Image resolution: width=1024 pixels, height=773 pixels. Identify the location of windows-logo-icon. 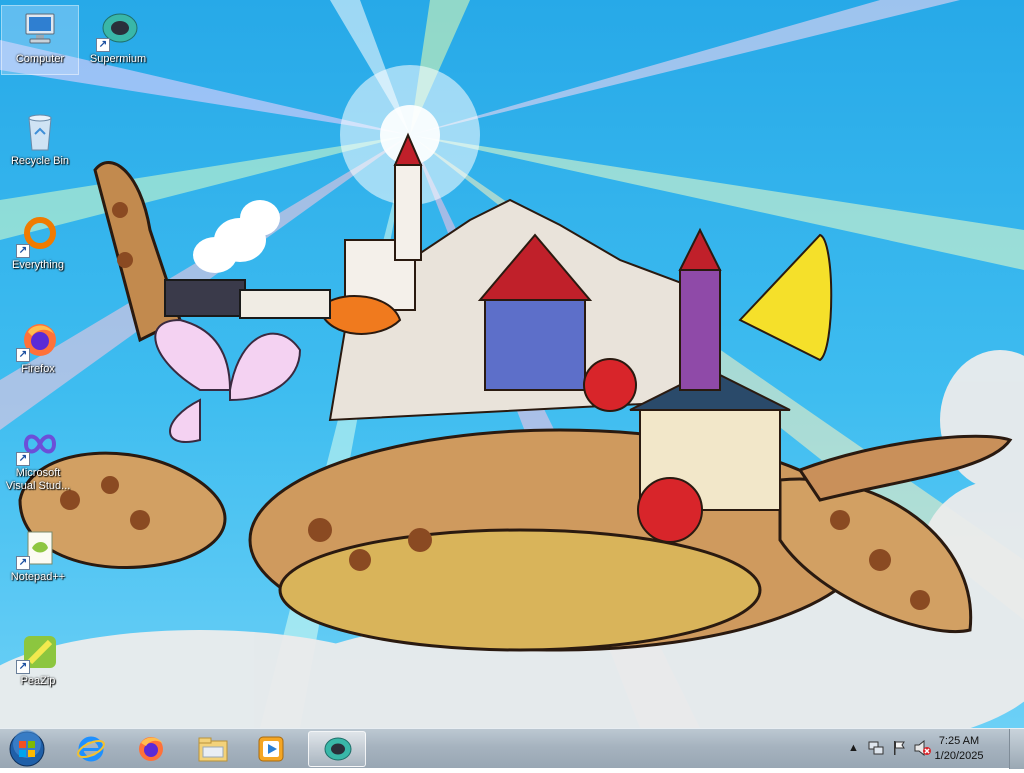
(27, 748).